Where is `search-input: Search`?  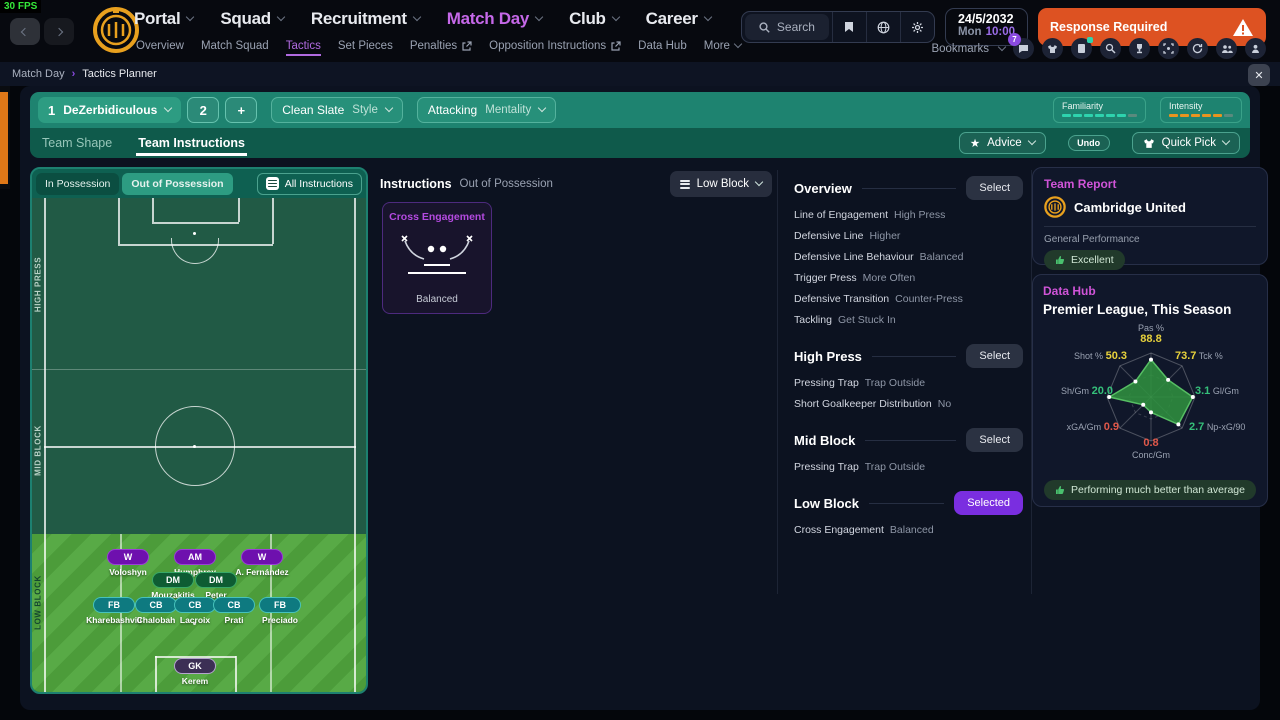
search-input: Search is located at coordinates (786, 27).